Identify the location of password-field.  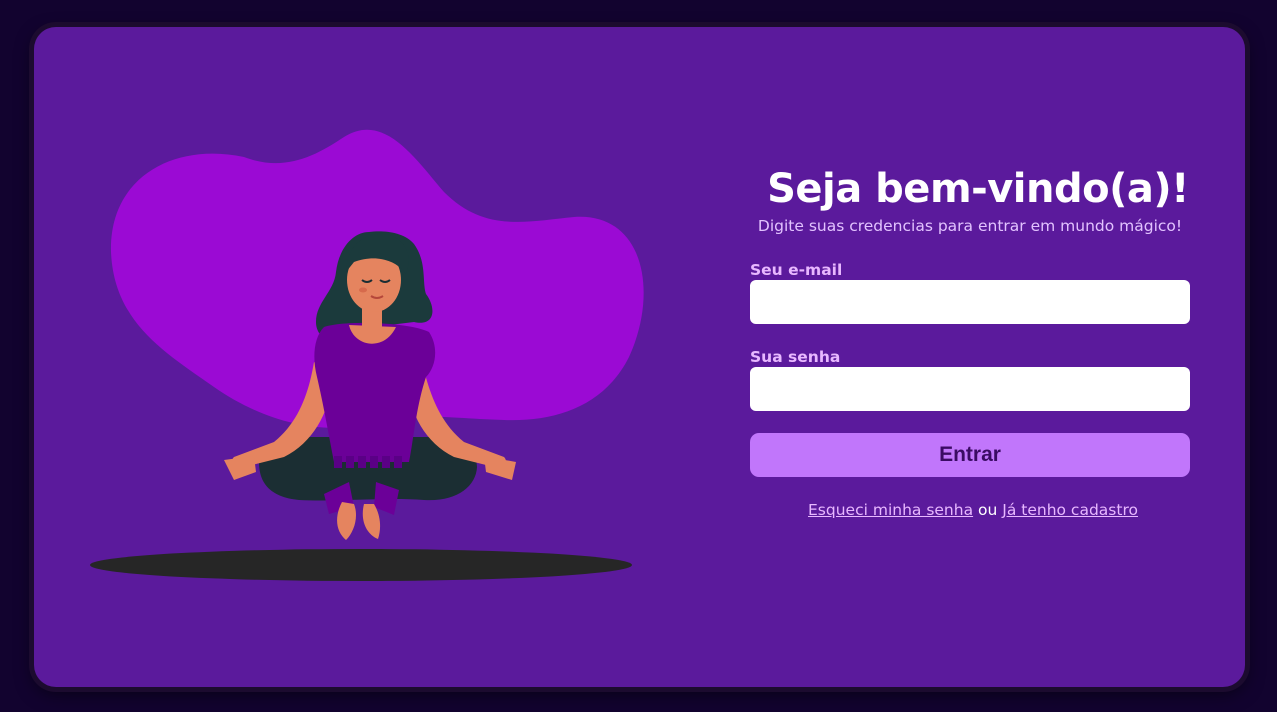
(970, 389).